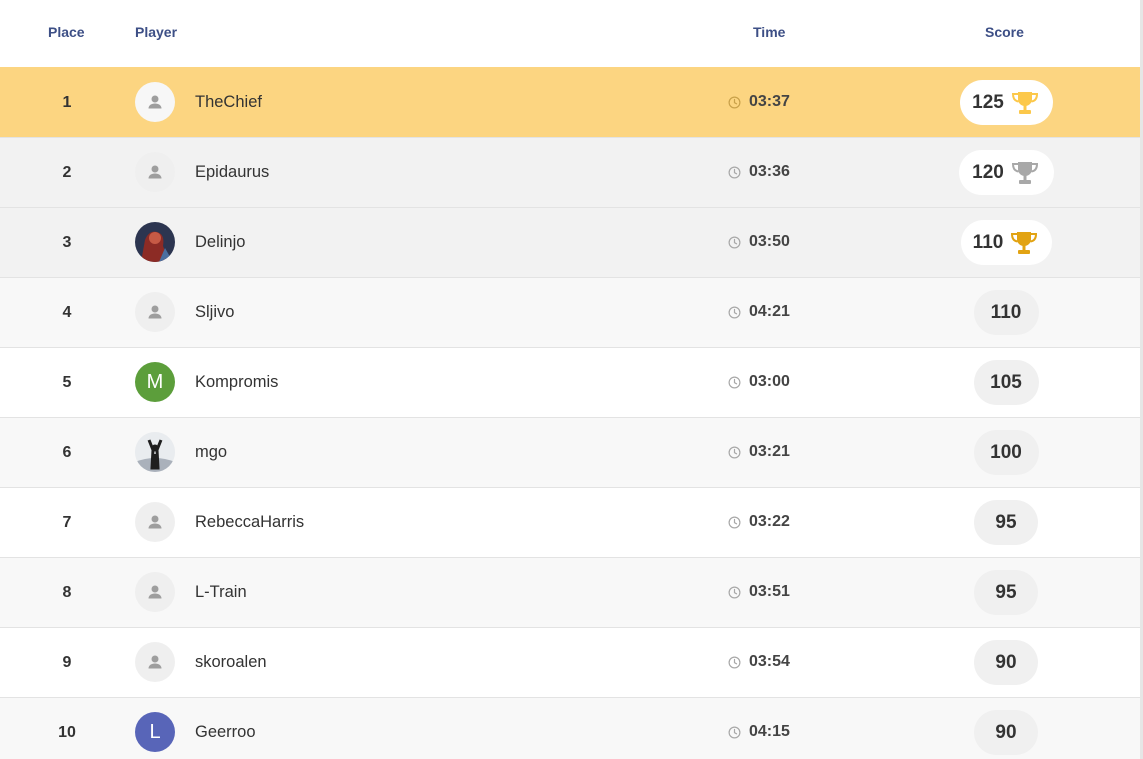  I want to click on score-value: 105, so click(1006, 382).